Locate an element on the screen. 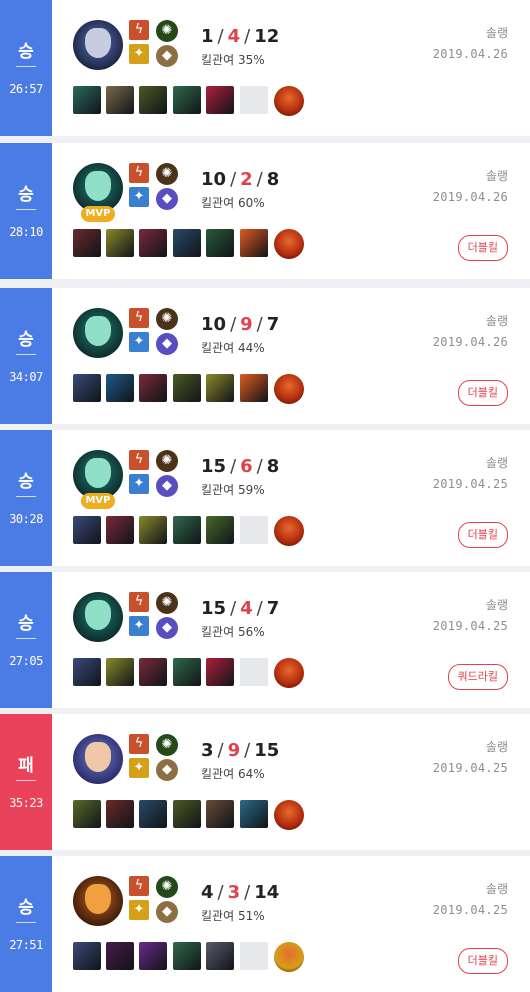 This screenshot has height=992, width=530. ignite-icon: ✦ is located at coordinates (139, 768).